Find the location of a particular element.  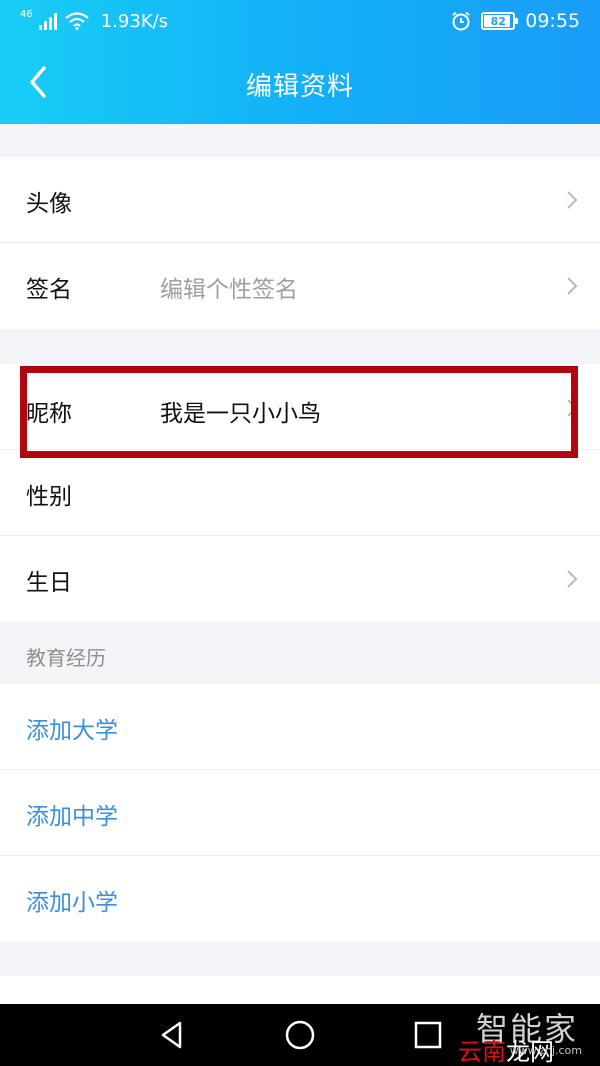

clock: 09:55 is located at coordinates (552, 21).